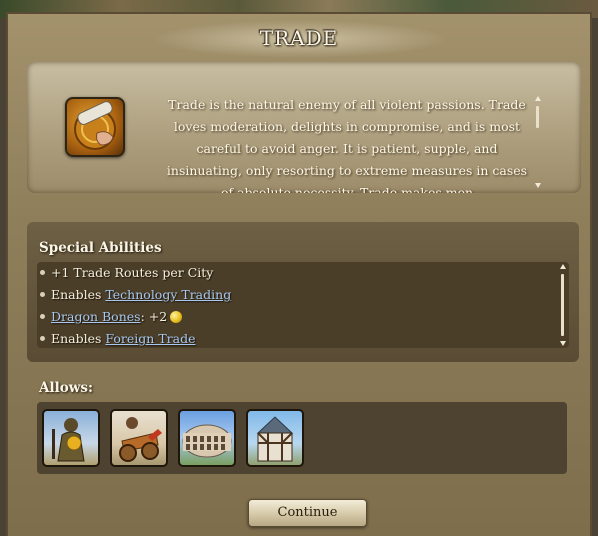  I want to click on foreign-trade-link: Foreign Trade, so click(150, 338).